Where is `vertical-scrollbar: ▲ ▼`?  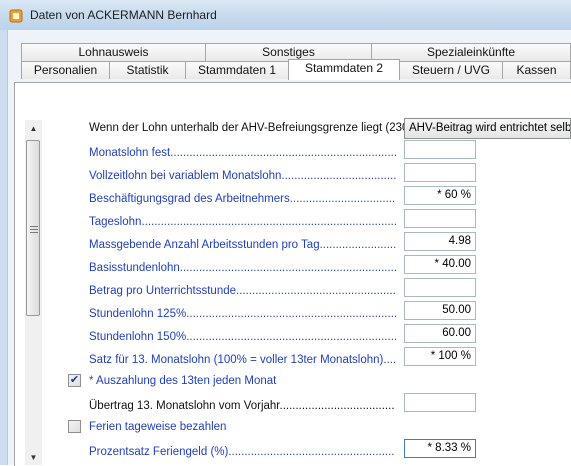
vertical-scrollbar: ▲ ▼ is located at coordinates (33, 292).